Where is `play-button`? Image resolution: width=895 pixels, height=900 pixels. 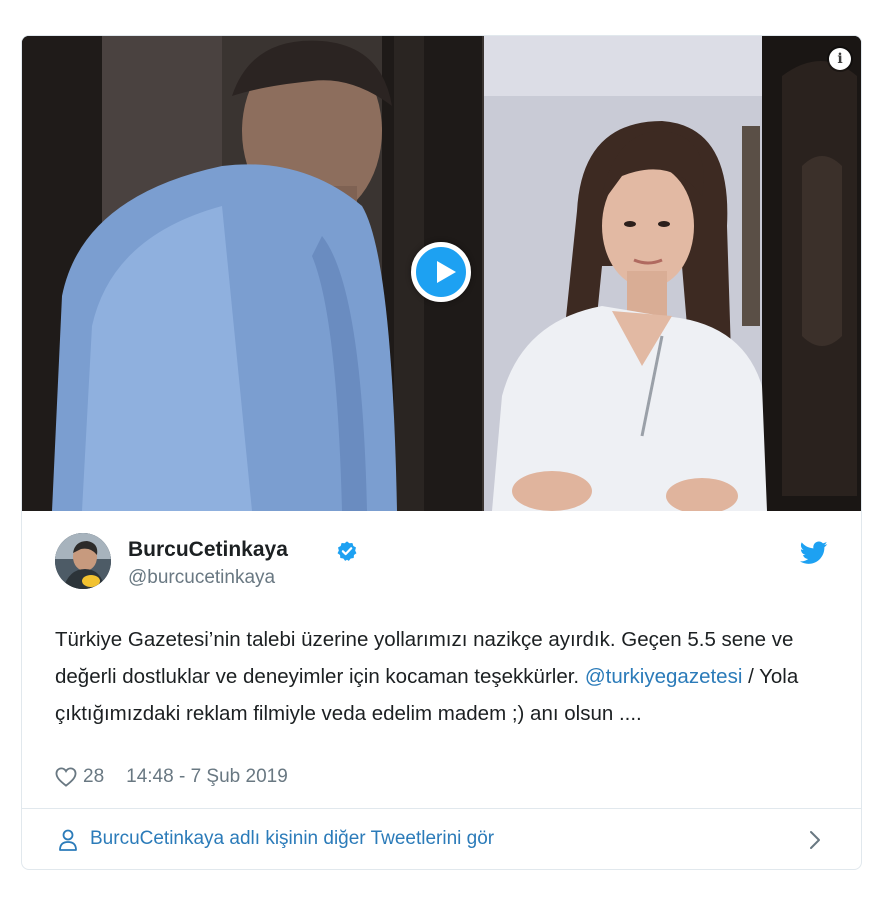 play-button is located at coordinates (441, 272).